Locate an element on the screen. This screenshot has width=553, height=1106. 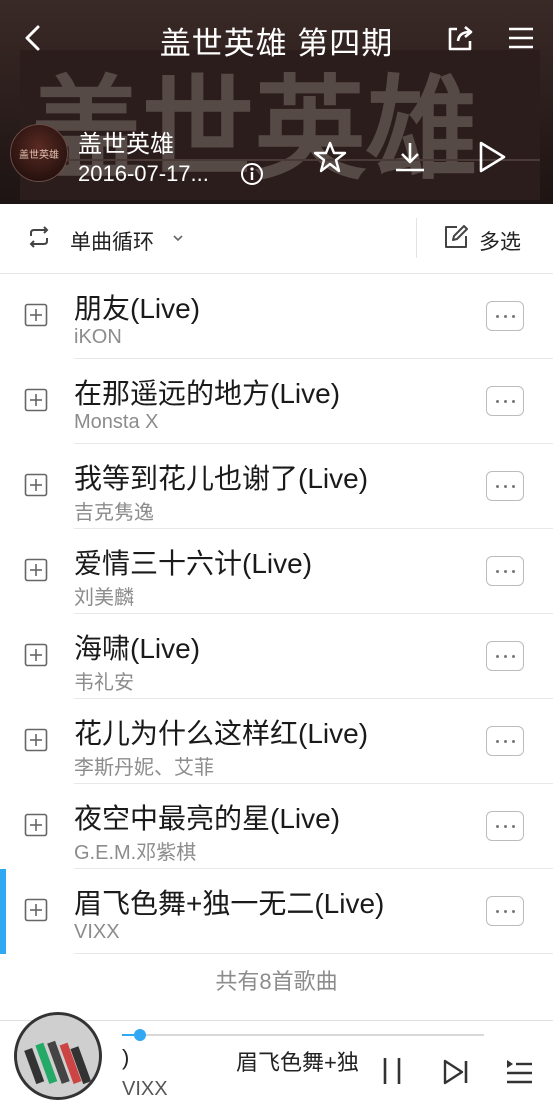
song-artist: 刘美麟 is located at coordinates (104, 598).